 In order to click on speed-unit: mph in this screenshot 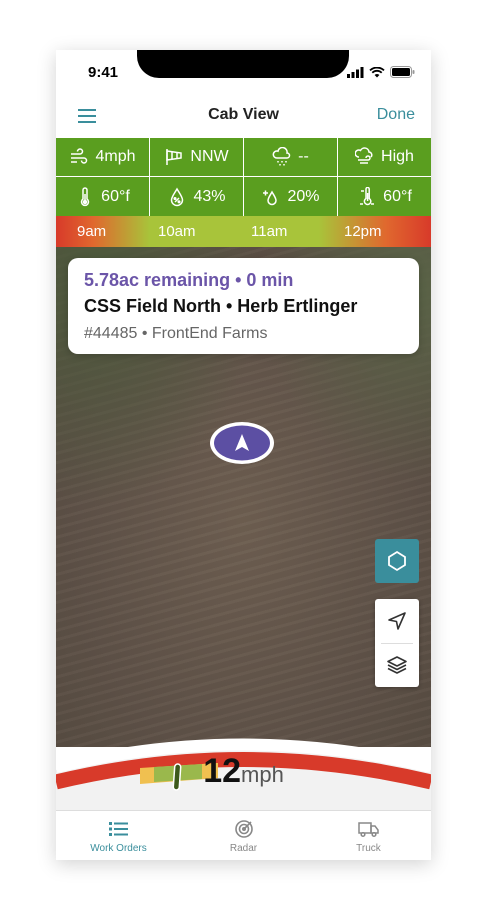, I will do `click(262, 774)`.